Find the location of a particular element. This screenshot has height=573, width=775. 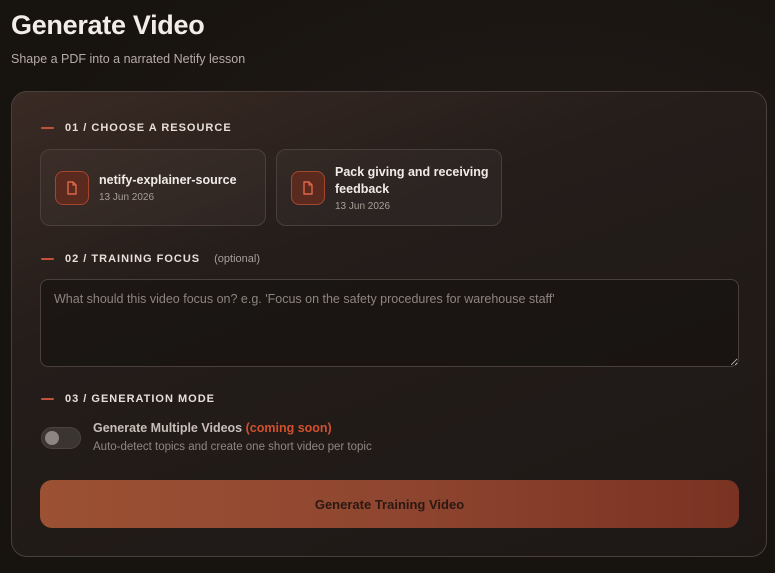

coming-soon-badge: (coming soon) is located at coordinates (288, 428).